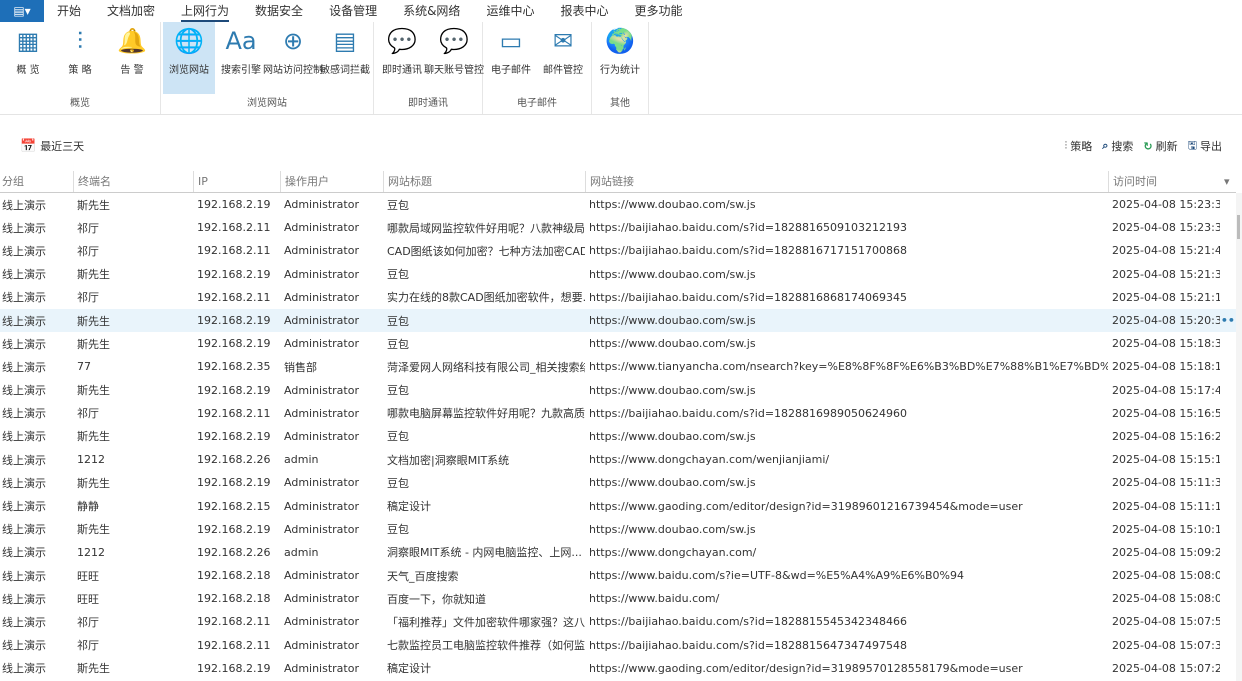 The image size is (1242, 681). Describe the element at coordinates (28, 146) in the screenshot. I see `calendar-icon: 📅` at that location.